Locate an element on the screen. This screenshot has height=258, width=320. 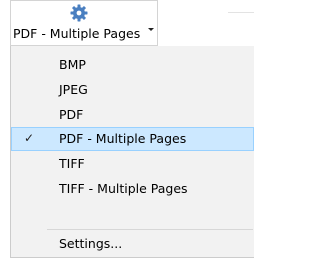
toolbar: PDF - Multiple Pages is located at coordinates (127, 23).